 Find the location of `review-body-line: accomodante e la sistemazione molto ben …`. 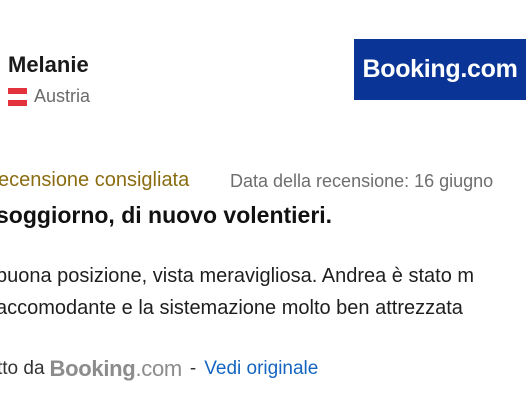

review-body-line: accomodante e la sistemazione molto ben … is located at coordinates (231, 308).